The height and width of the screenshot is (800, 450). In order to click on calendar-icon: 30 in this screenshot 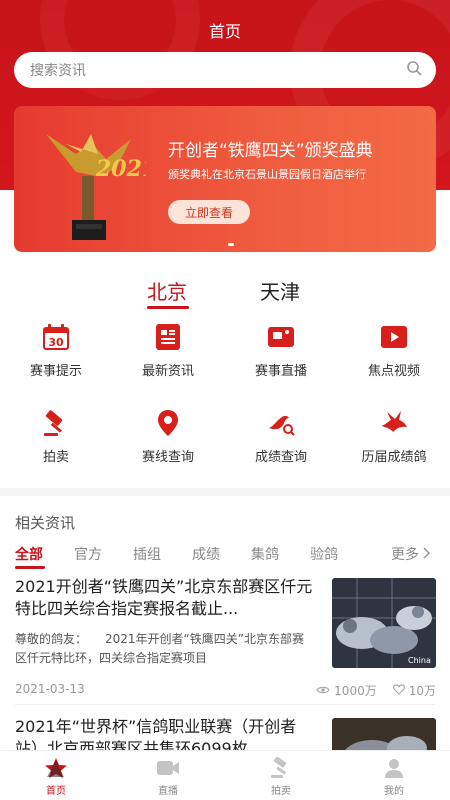, I will do `click(56, 337)`.